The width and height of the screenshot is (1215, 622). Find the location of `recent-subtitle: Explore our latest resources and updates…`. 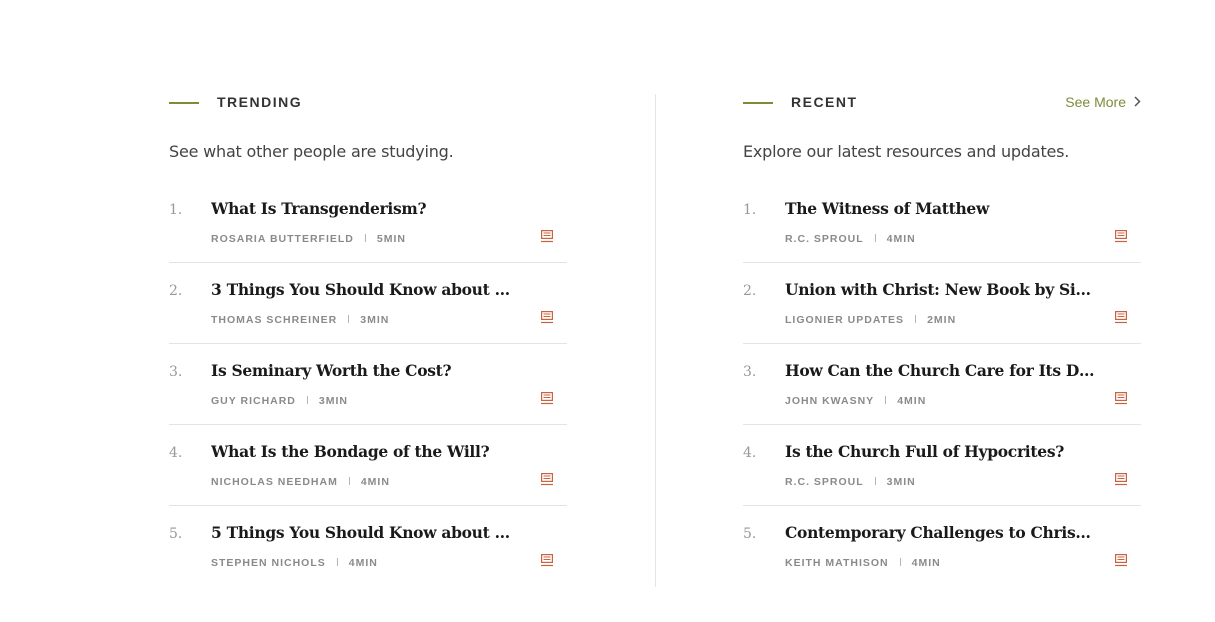

recent-subtitle: Explore our latest resources and updates… is located at coordinates (906, 151).